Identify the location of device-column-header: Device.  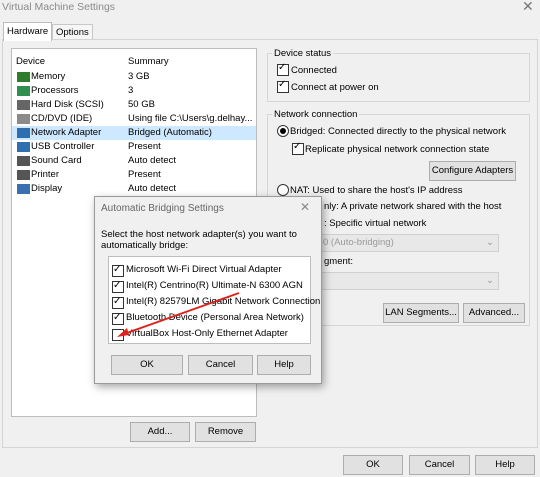
(31, 61).